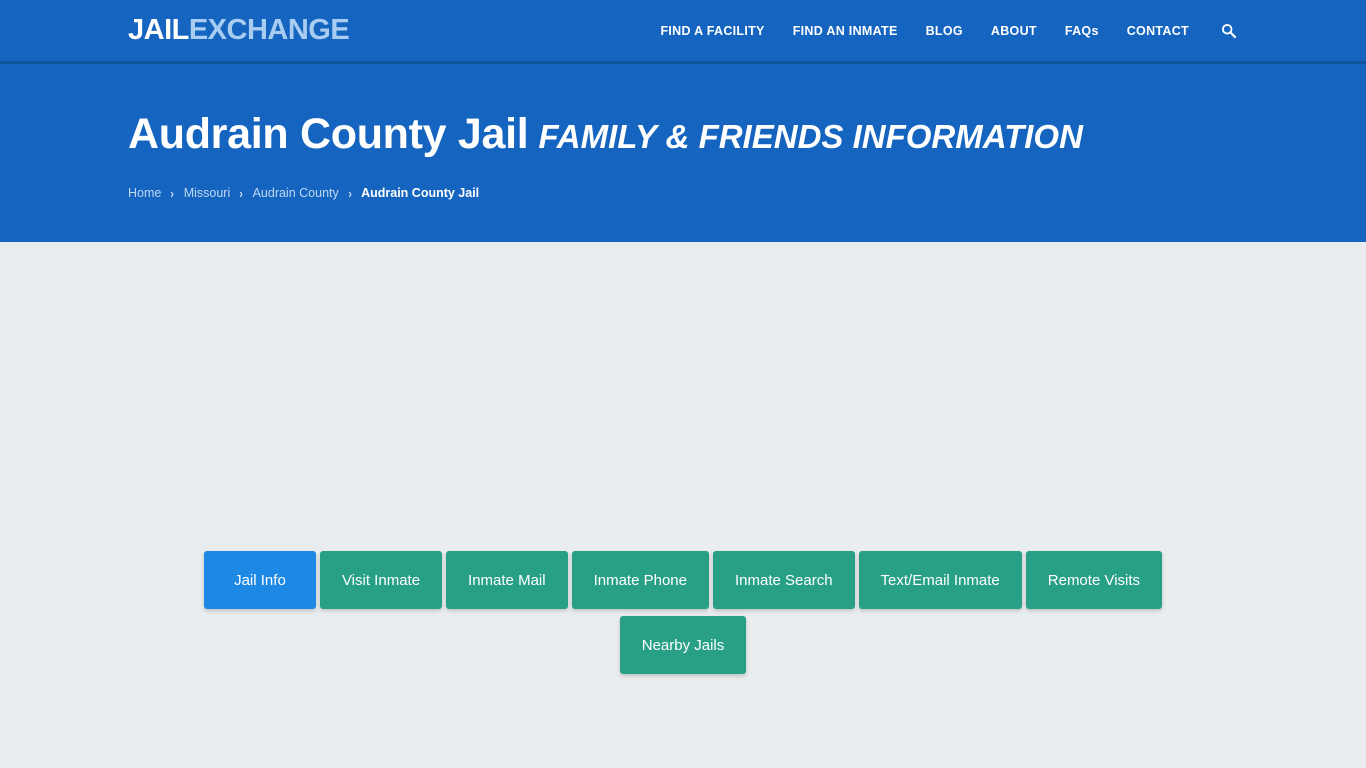 This screenshot has height=768, width=1366. What do you see at coordinates (783, 580) in the screenshot?
I see `tab-inmate-search: Inmate Search` at bounding box center [783, 580].